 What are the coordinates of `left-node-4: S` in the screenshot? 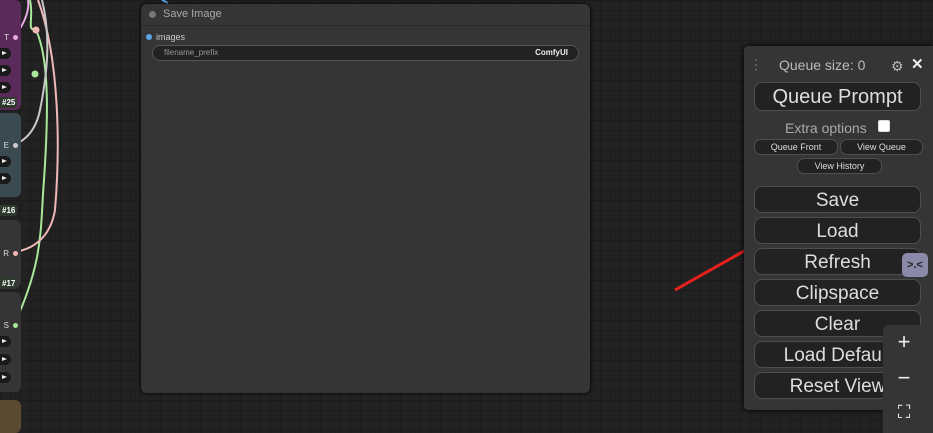 It's located at (10, 342).